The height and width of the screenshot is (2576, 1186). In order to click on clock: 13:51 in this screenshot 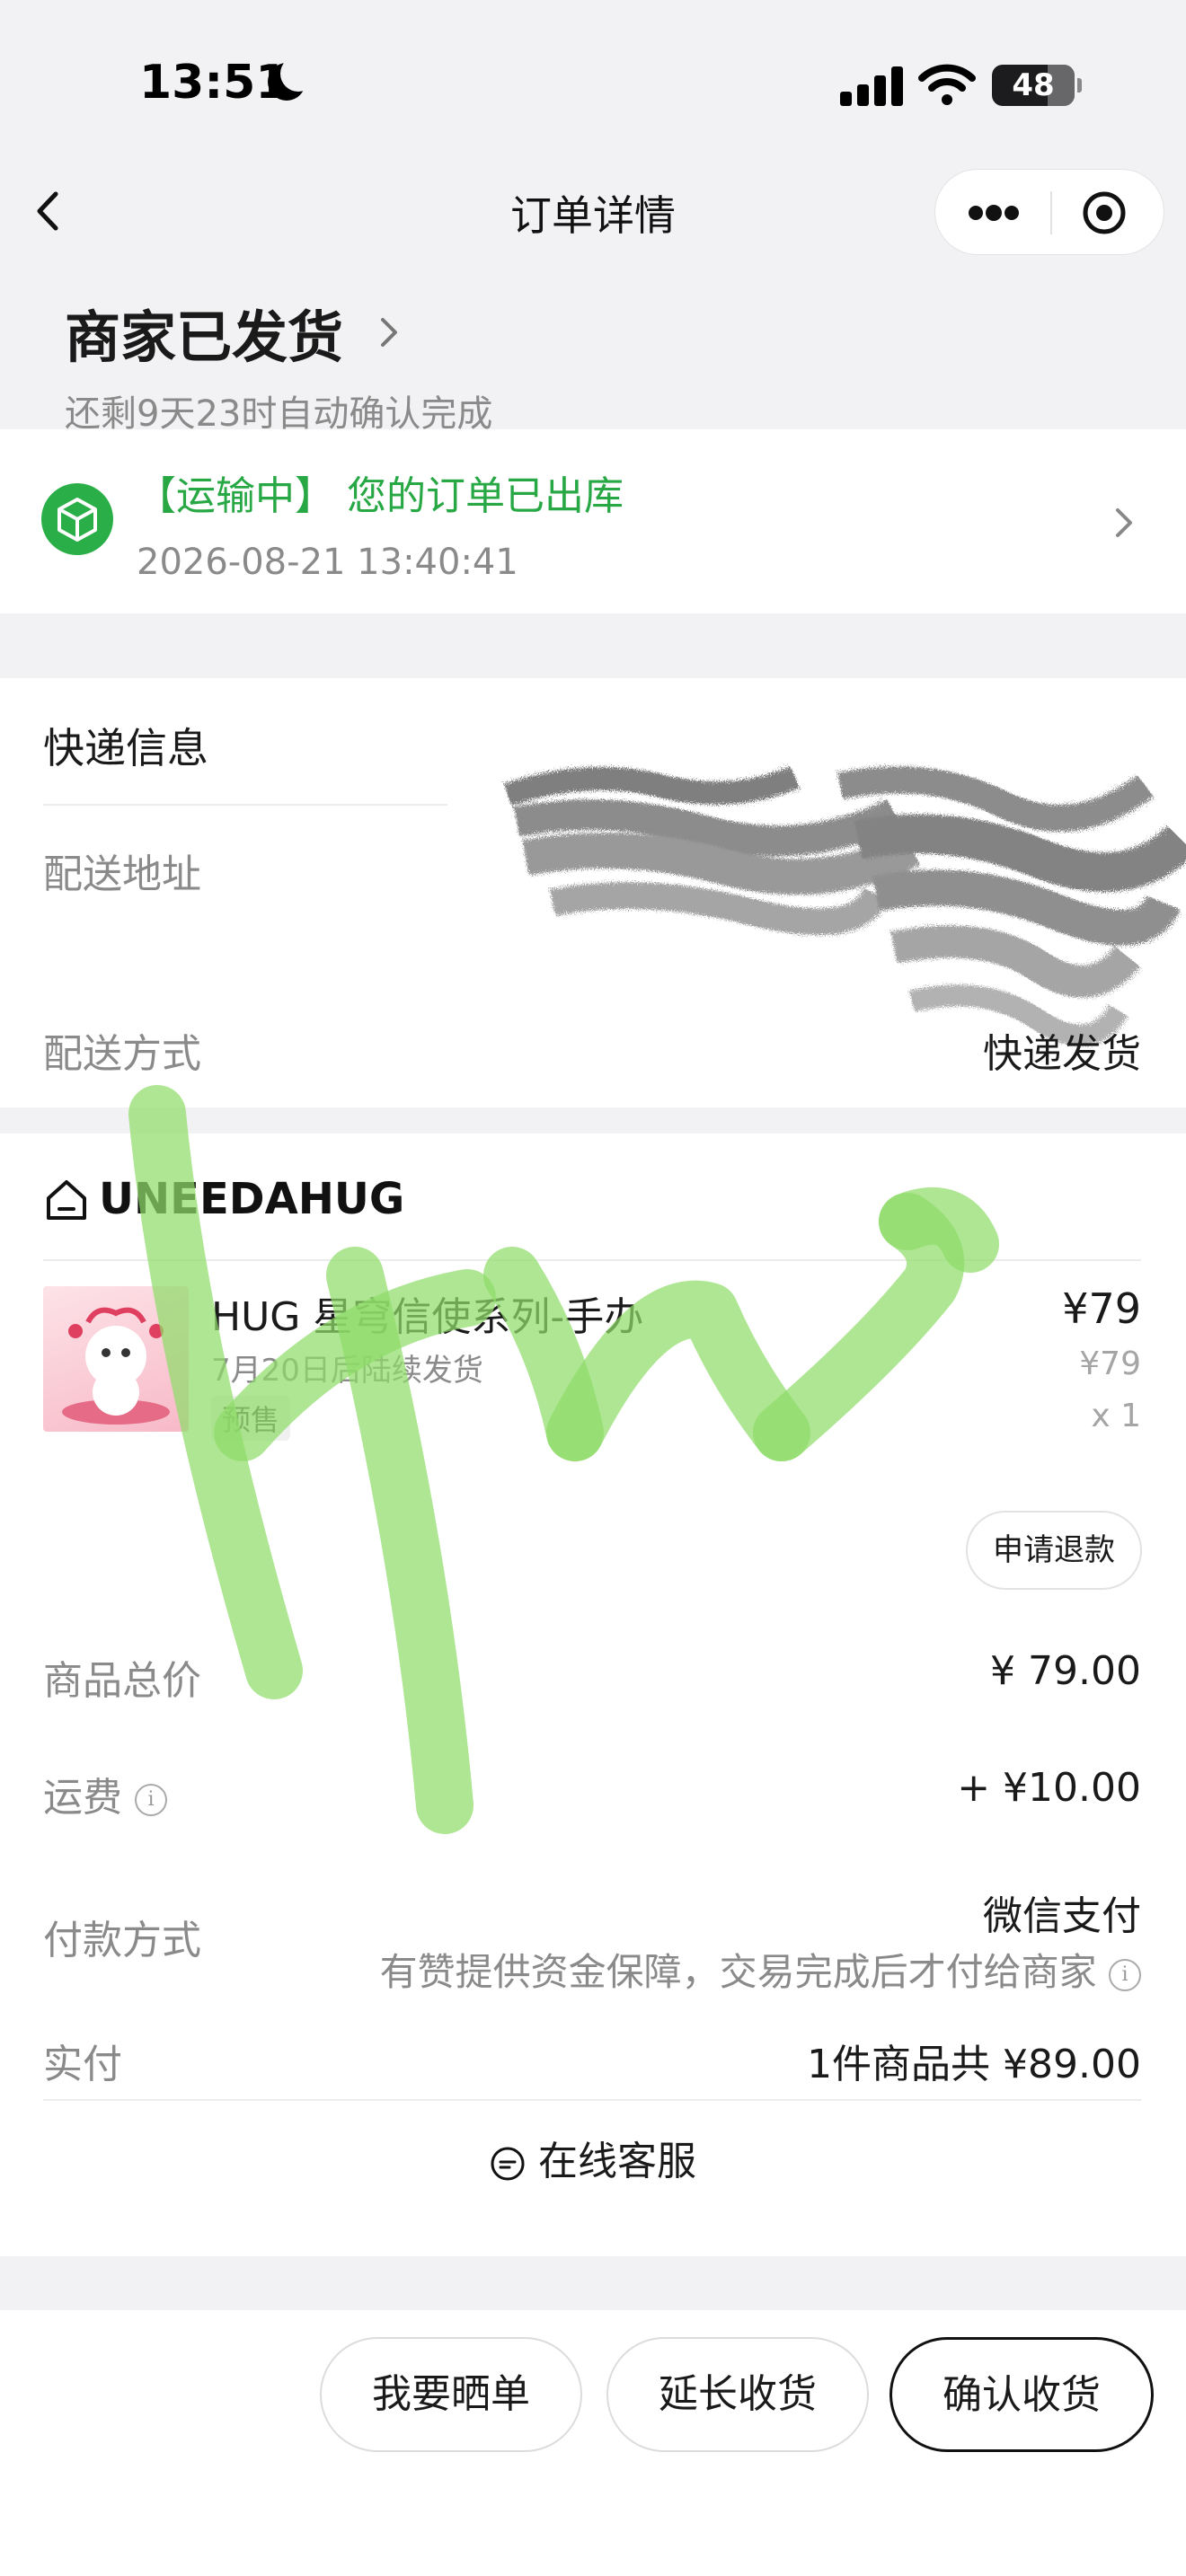, I will do `click(213, 83)`.